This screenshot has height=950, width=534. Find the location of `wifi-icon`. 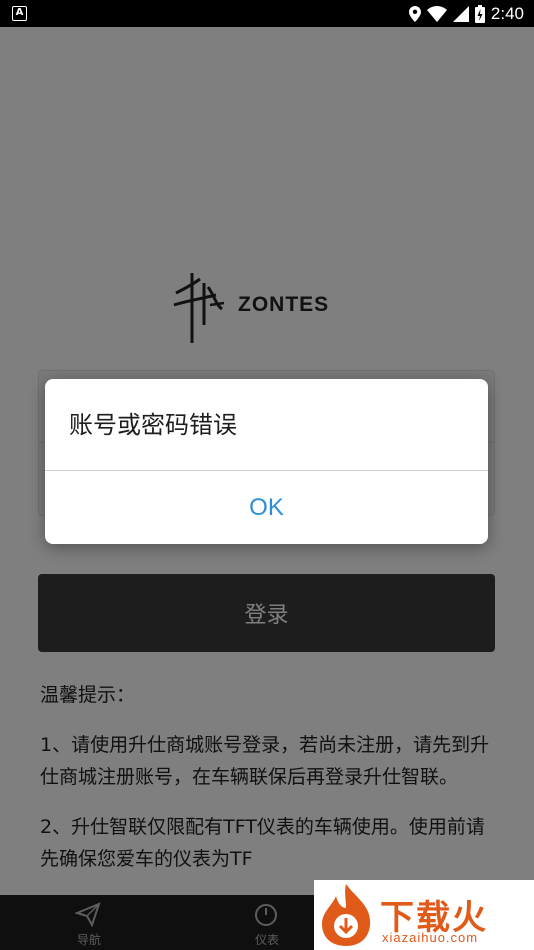

wifi-icon is located at coordinates (436, 13).